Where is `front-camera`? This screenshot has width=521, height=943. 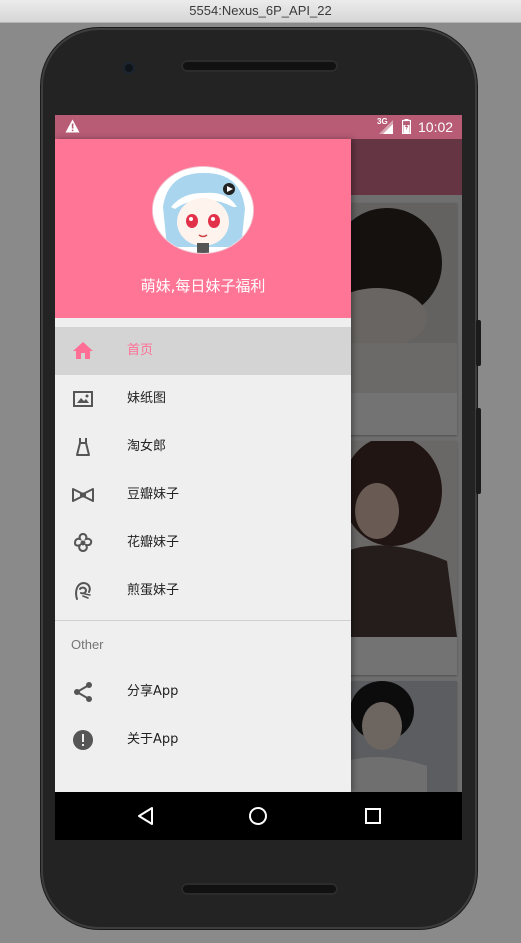
front-camera is located at coordinates (129, 68).